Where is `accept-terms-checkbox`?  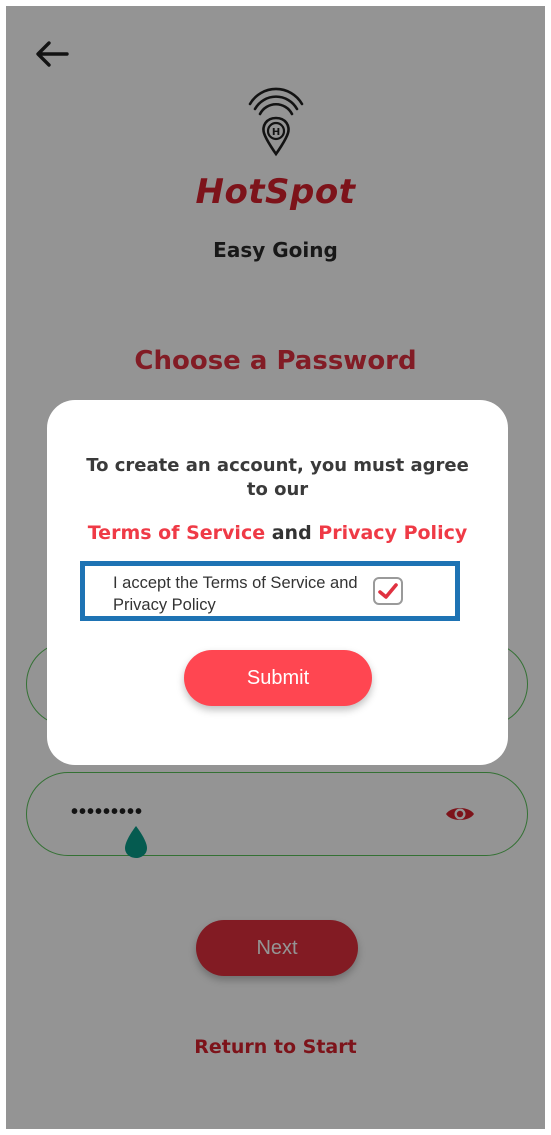 accept-terms-checkbox is located at coordinates (388, 591).